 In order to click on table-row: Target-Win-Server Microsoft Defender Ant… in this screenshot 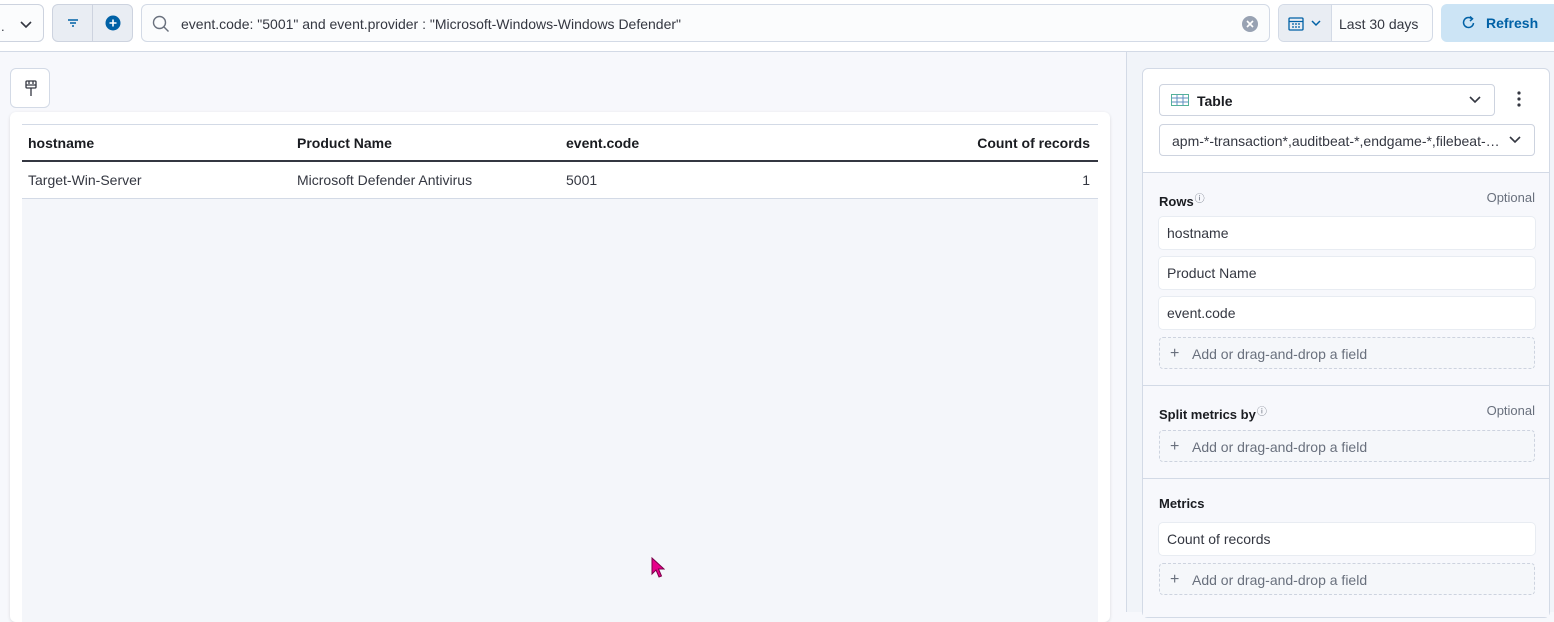, I will do `click(560, 180)`.